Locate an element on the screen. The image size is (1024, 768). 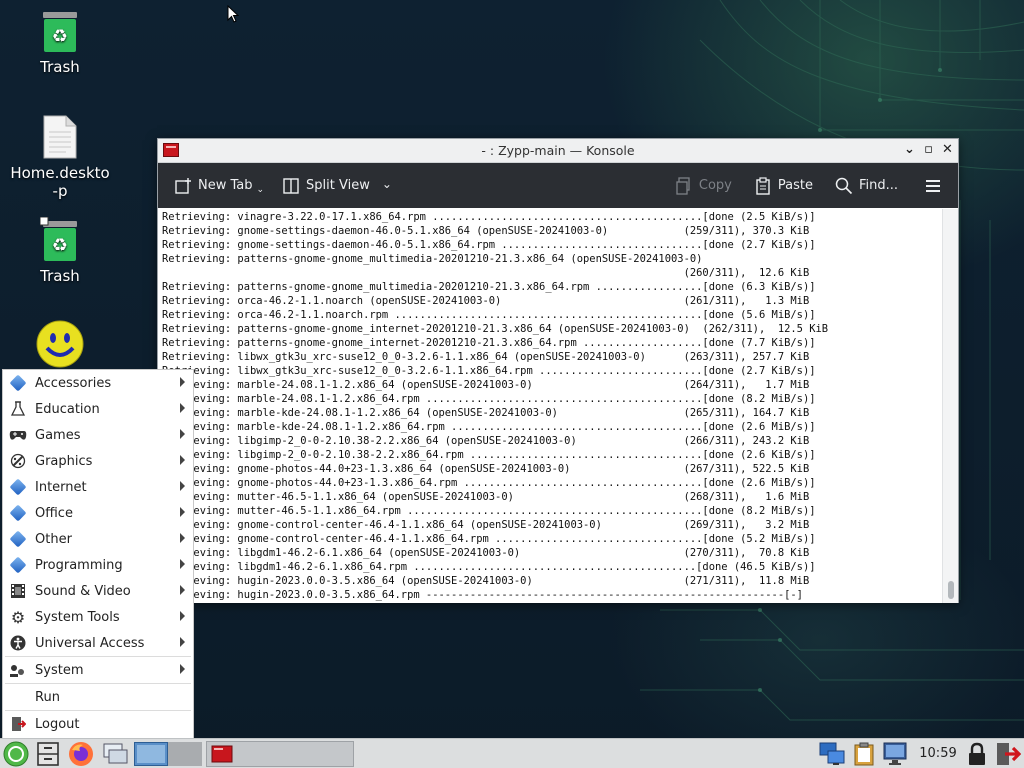
smiley-desktop-icon is located at coordinates (60, 344).